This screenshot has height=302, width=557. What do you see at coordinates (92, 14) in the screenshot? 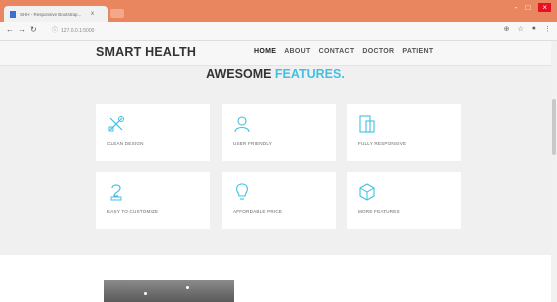
I see `tab-close-icon: x` at bounding box center [92, 14].